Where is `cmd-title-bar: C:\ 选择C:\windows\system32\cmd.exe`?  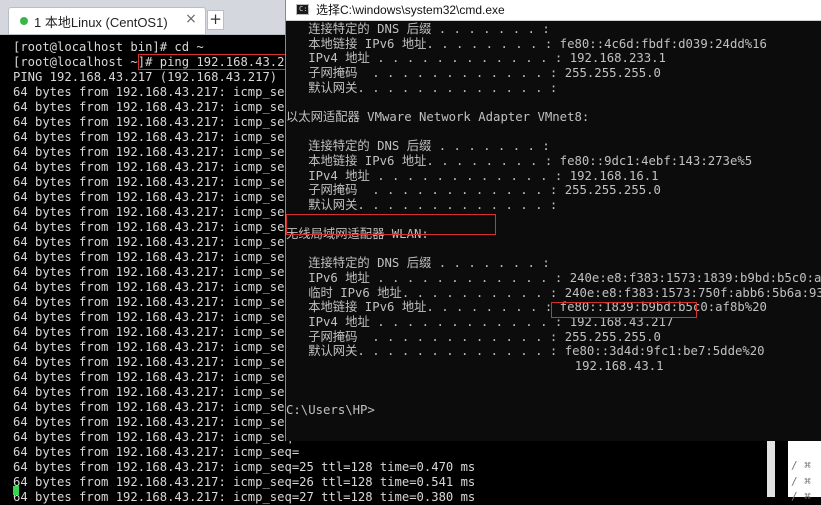 cmd-title-bar: C:\ 选择C:\windows\system32\cmd.exe is located at coordinates (553, 10).